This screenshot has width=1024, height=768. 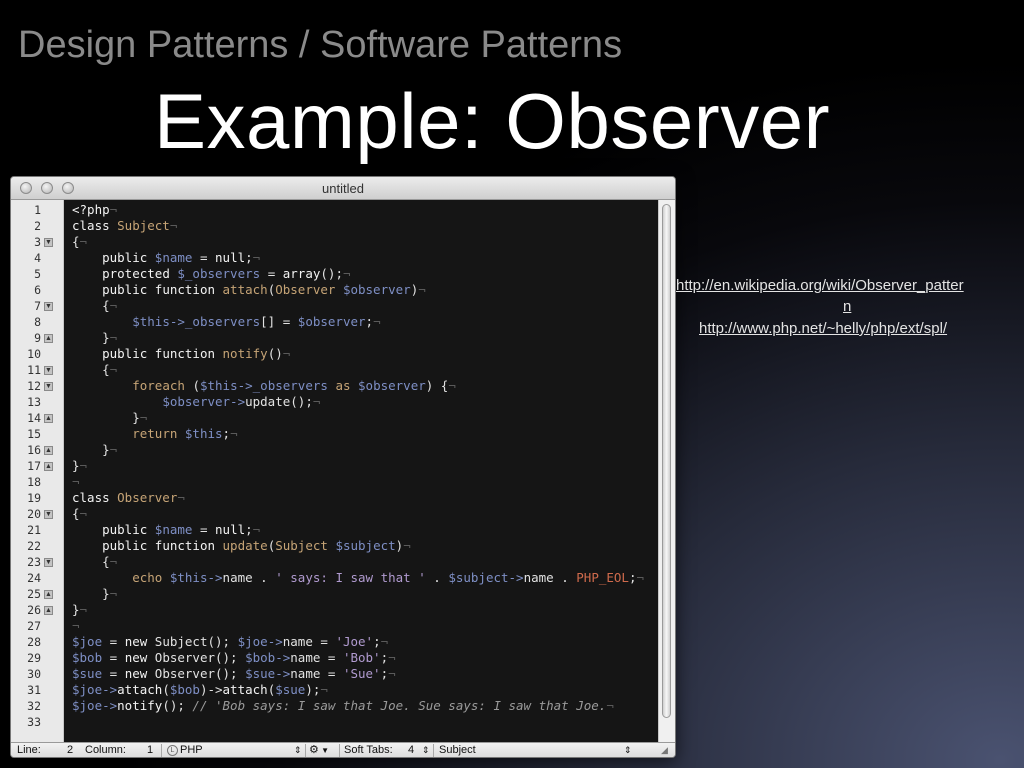 What do you see at coordinates (196, 402) in the screenshot?
I see `code-line: $observer->update();¬` at bounding box center [196, 402].